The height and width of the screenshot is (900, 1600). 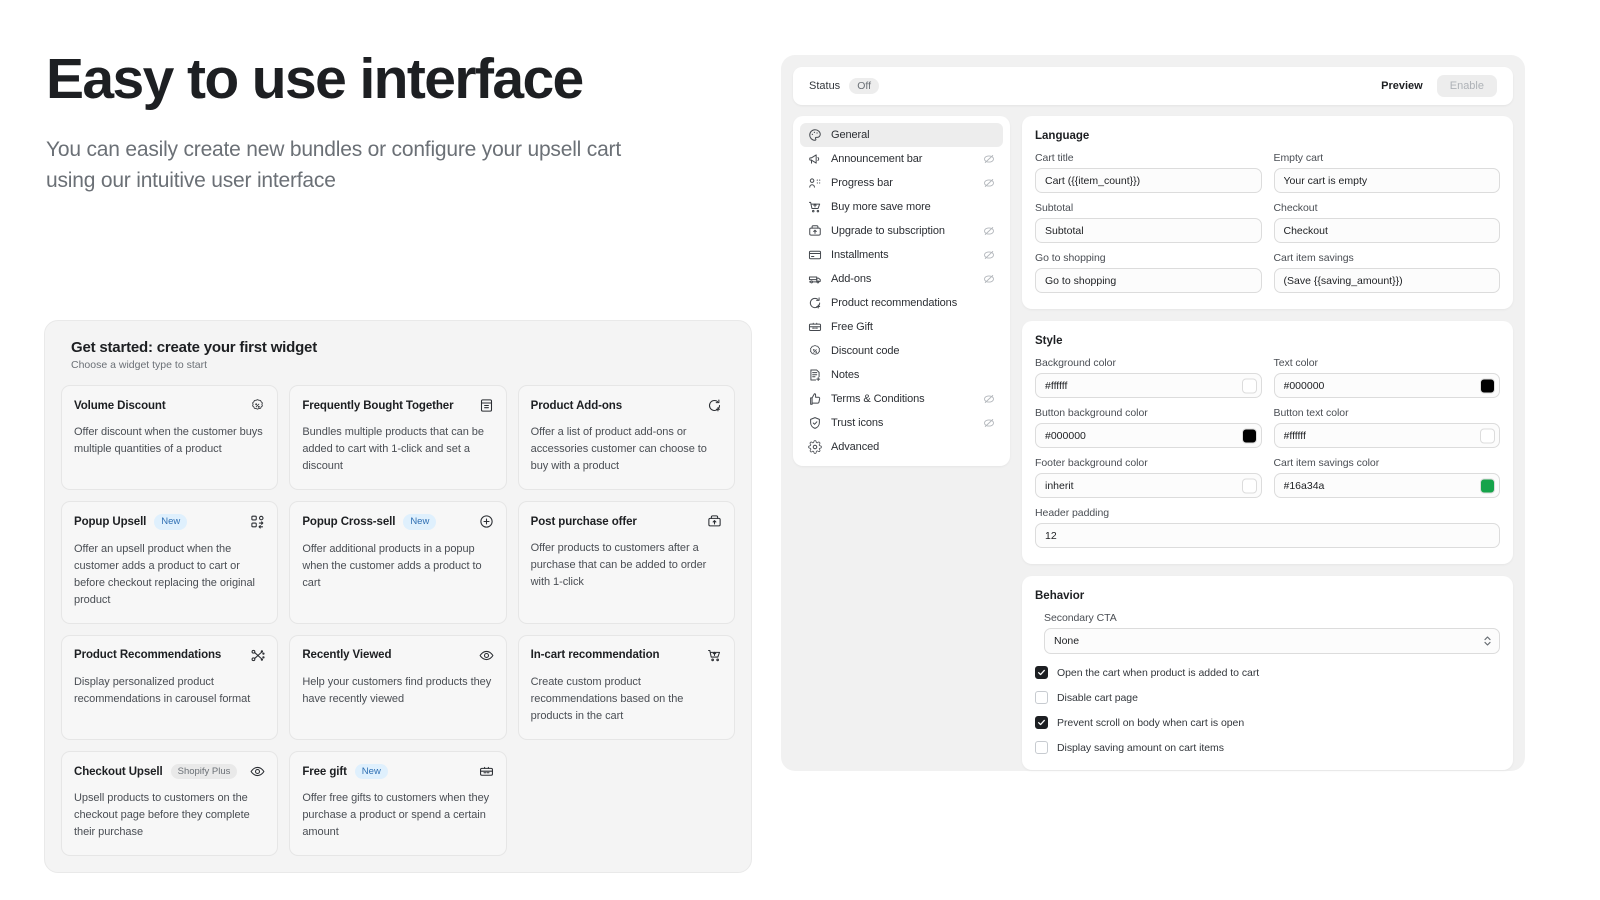 I want to click on secondary-cta-select: None, so click(x=1272, y=641).